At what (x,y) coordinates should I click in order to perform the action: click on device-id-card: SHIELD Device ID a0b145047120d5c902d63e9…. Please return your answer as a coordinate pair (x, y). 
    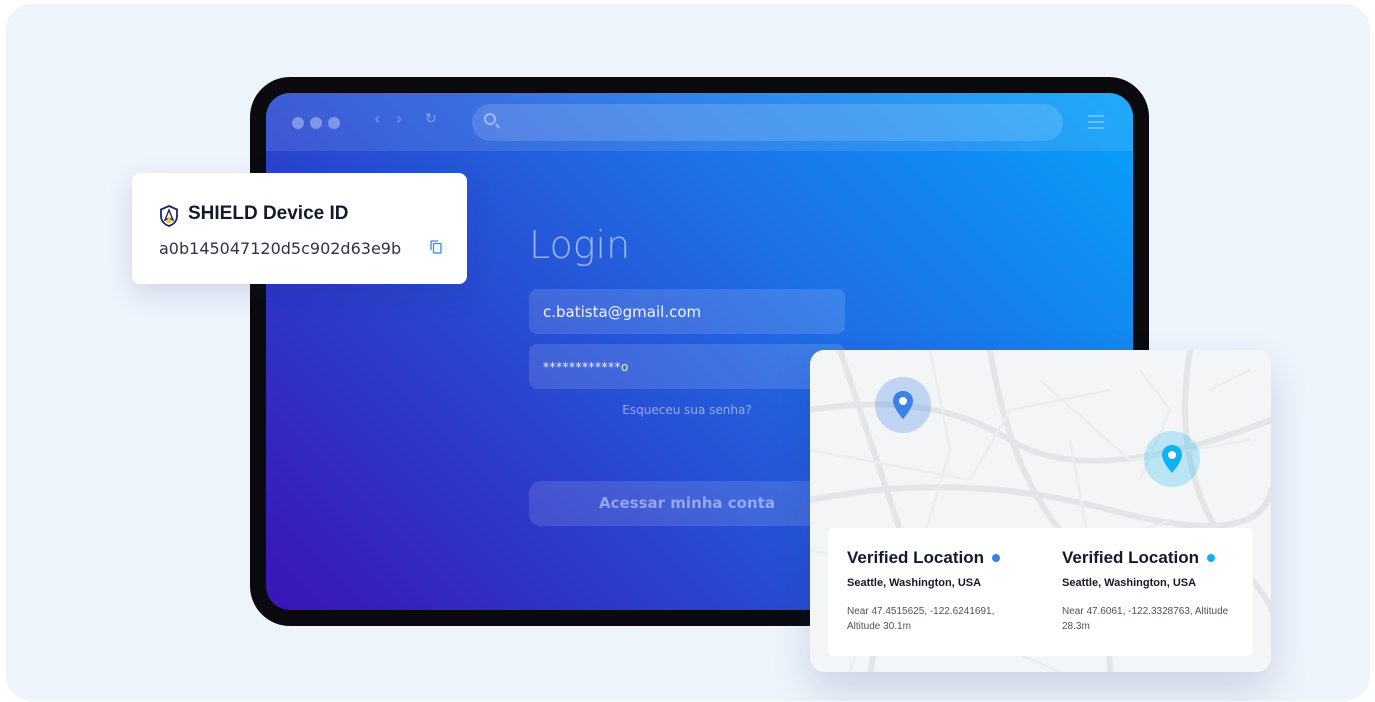
    Looking at the image, I should click on (299, 228).